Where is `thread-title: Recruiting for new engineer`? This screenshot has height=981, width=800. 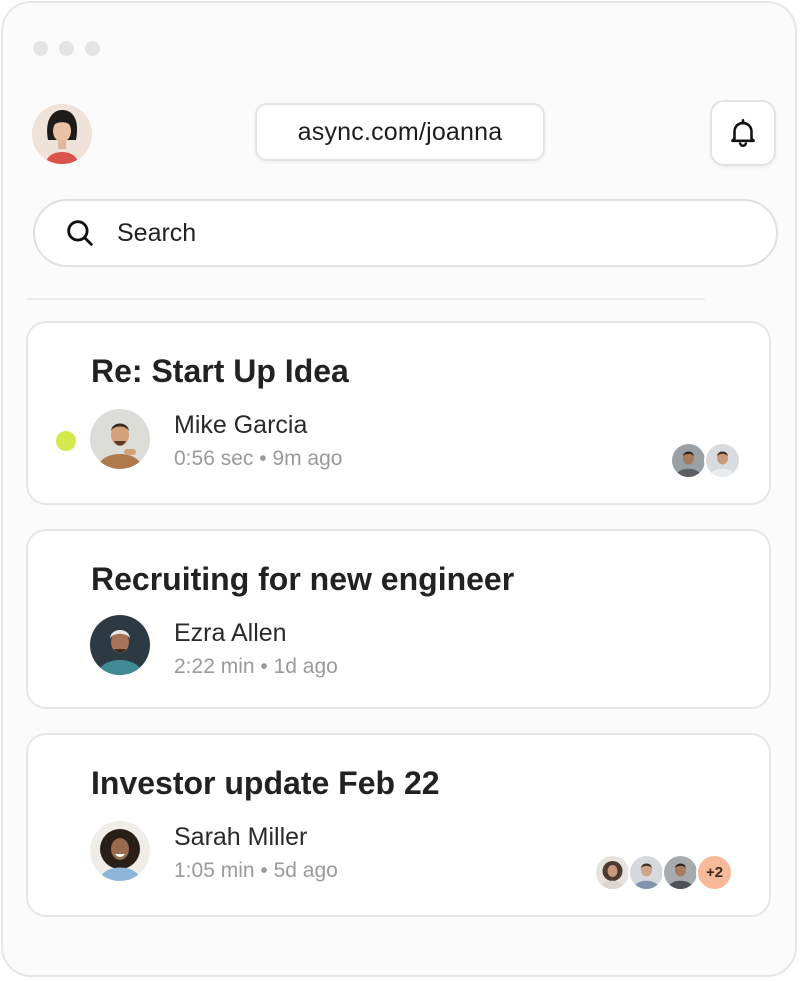 thread-title: Recruiting for new engineer is located at coordinates (303, 579).